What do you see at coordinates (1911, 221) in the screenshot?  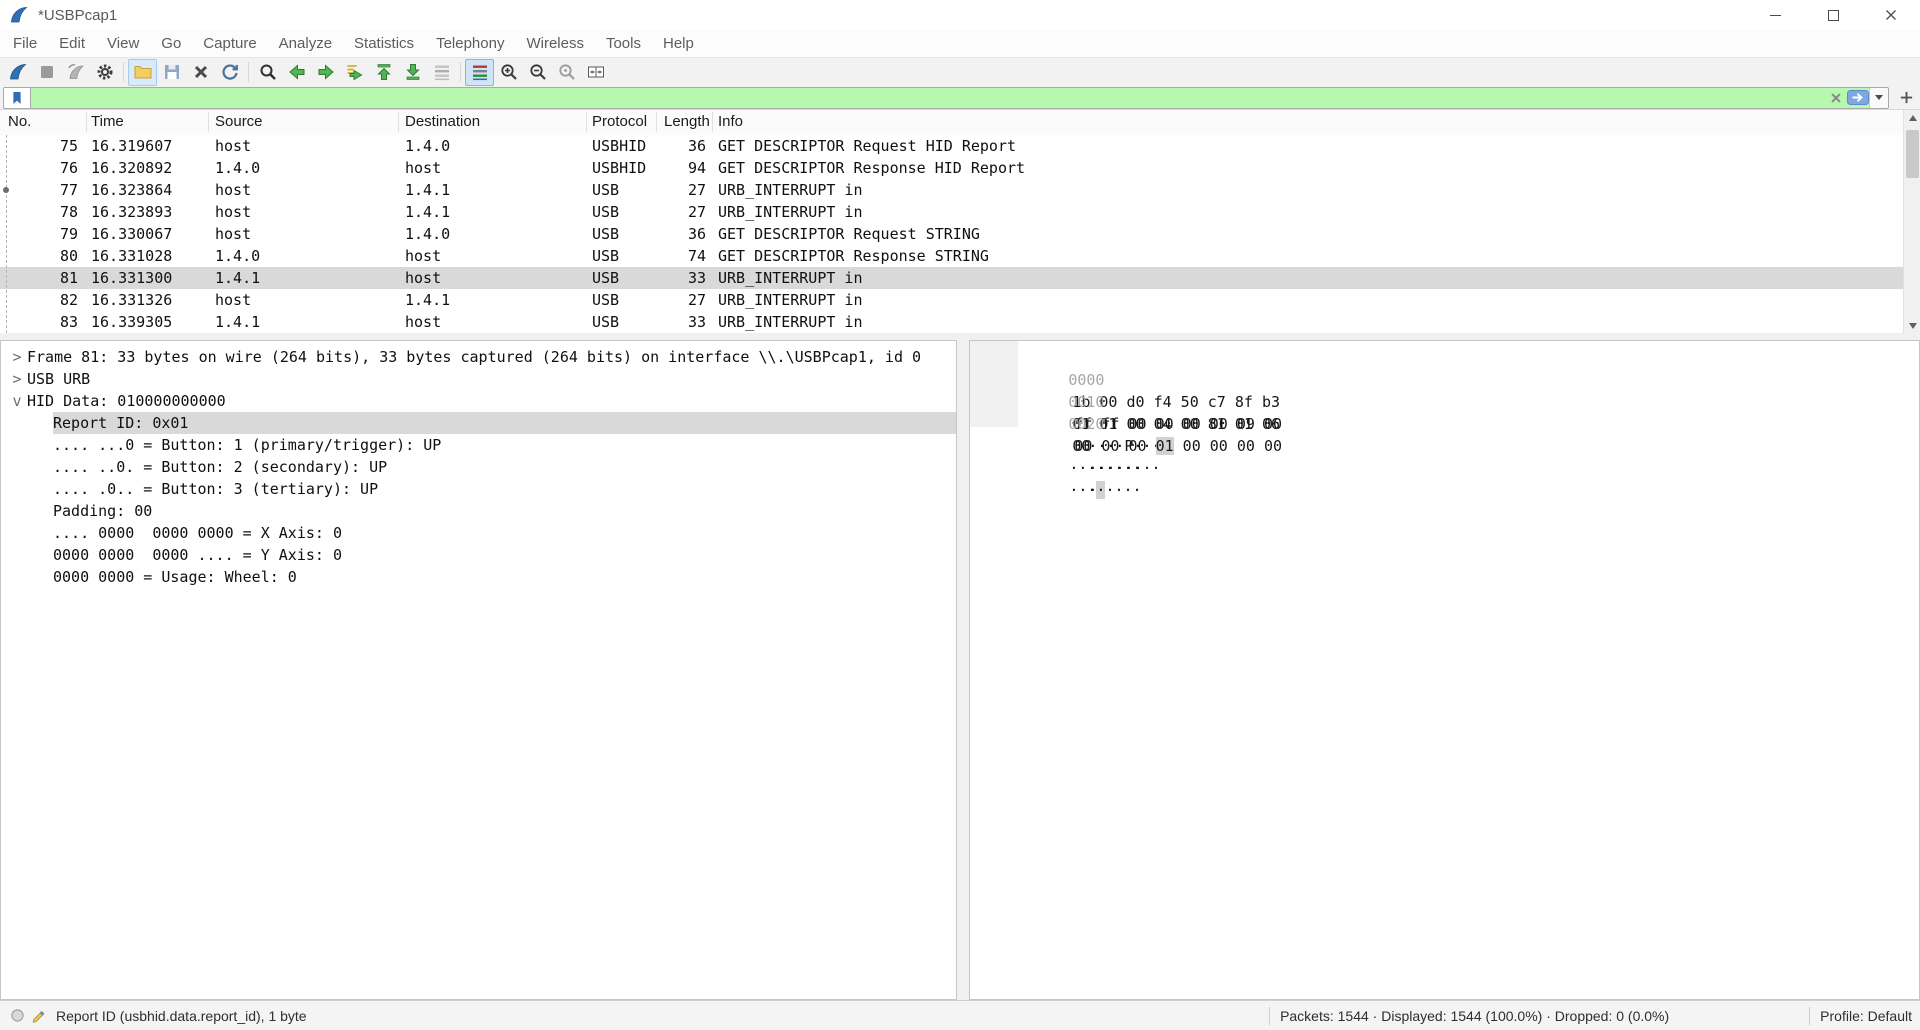 I see `packet-list-scrollbar` at bounding box center [1911, 221].